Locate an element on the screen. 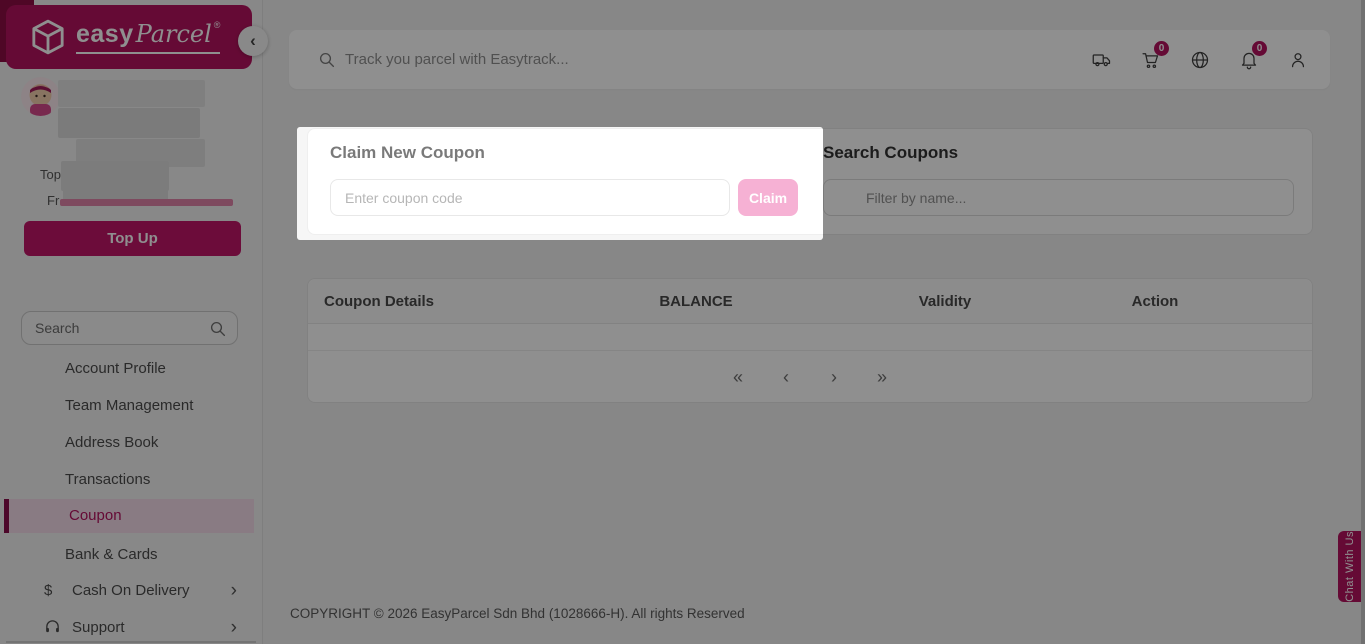 This screenshot has width=1365, height=644. headset-icon is located at coordinates (53, 627).